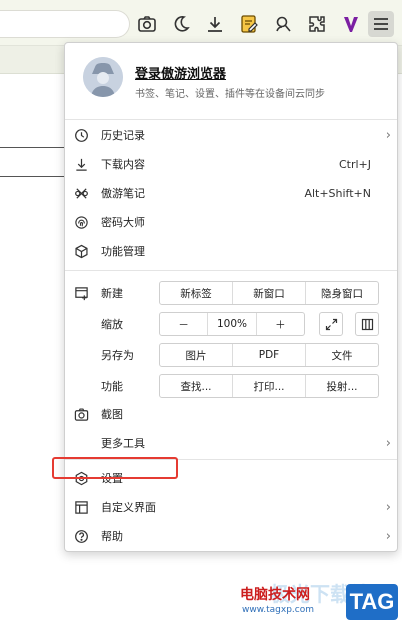 The image size is (402, 628). What do you see at coordinates (231, 414) in the screenshot?
I see `menu-item-screenshot: 截图` at bounding box center [231, 414].